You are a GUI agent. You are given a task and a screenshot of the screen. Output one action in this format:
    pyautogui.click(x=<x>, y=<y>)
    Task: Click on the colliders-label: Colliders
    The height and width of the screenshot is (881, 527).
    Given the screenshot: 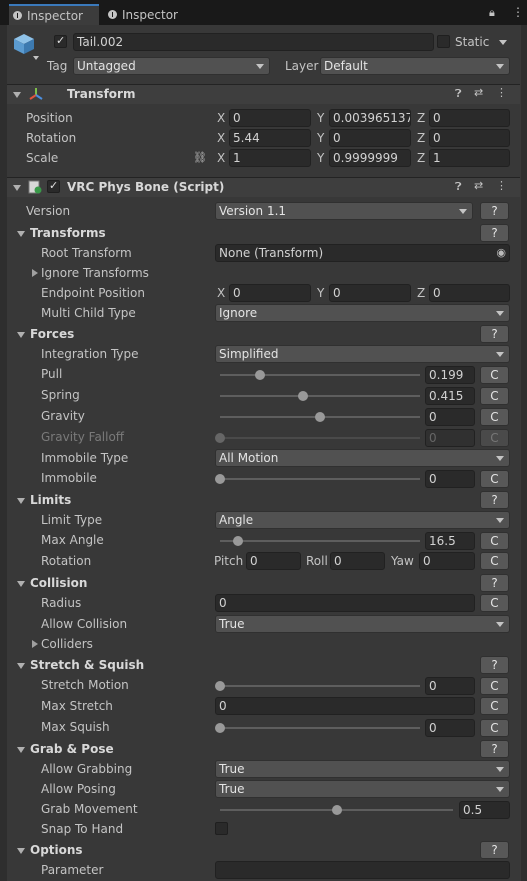 What is the action you would take?
    pyautogui.click(x=67, y=644)
    